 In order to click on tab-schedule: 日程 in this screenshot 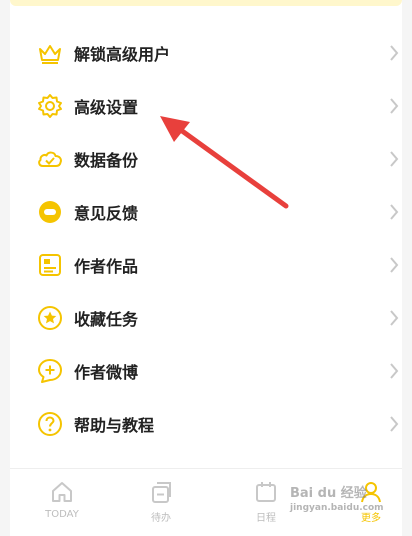, I will do `click(266, 501)`.